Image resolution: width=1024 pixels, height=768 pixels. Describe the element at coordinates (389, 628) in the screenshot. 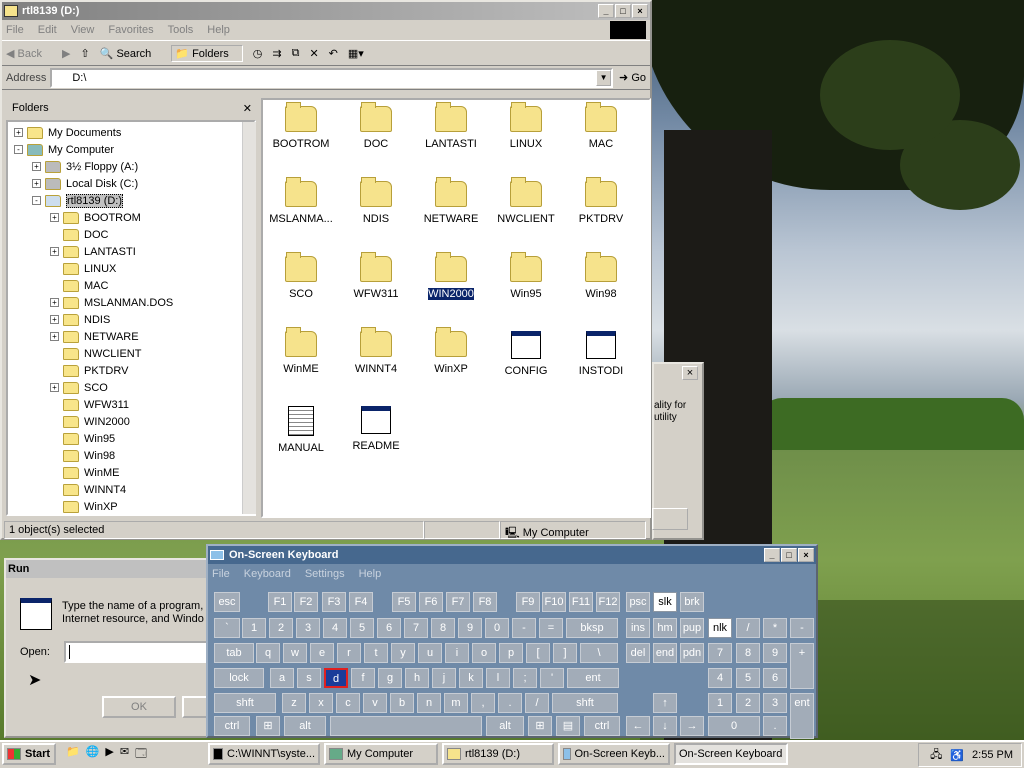

I see `key-6: 6` at that location.